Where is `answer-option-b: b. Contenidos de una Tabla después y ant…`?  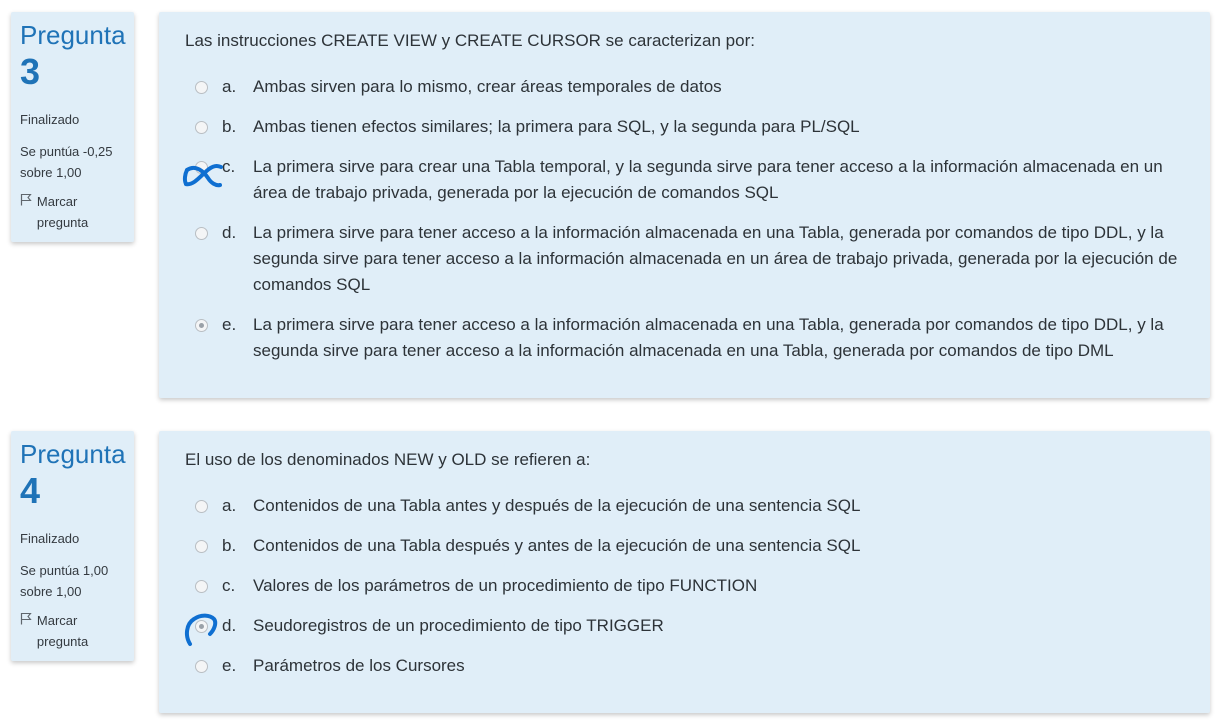
answer-option-b: b. Contenidos de una Tabla después y ant… is located at coordinates (684, 546).